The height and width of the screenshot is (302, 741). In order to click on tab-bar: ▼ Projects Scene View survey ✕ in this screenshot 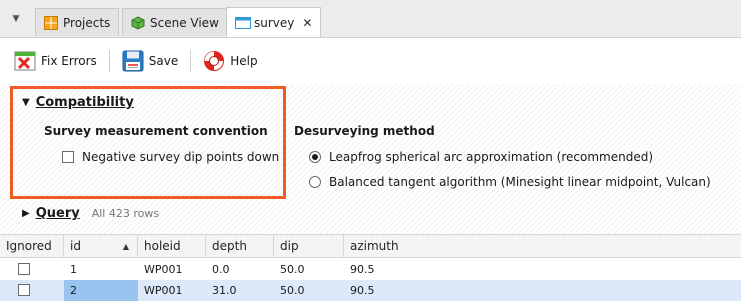, I will do `click(370, 19)`.